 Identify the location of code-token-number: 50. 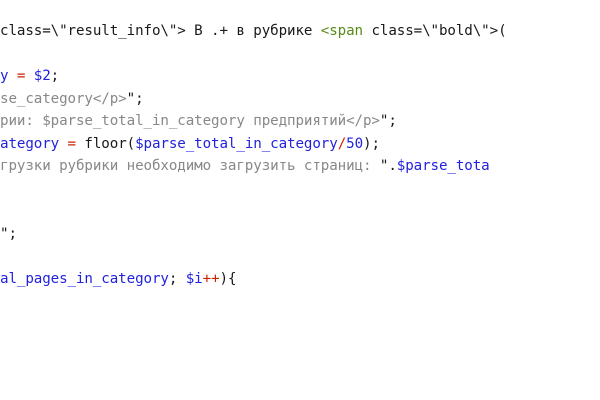
(355, 143).